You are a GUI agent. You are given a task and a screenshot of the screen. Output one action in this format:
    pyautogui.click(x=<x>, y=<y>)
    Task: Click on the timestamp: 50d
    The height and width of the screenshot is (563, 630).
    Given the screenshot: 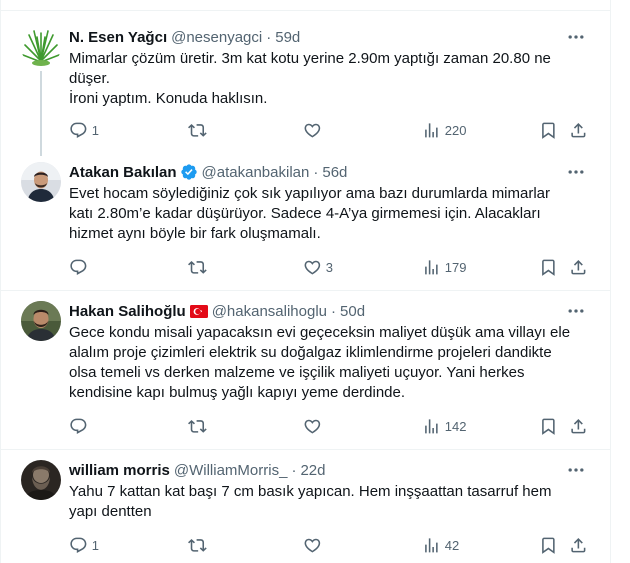 What is the action you would take?
    pyautogui.click(x=352, y=311)
    